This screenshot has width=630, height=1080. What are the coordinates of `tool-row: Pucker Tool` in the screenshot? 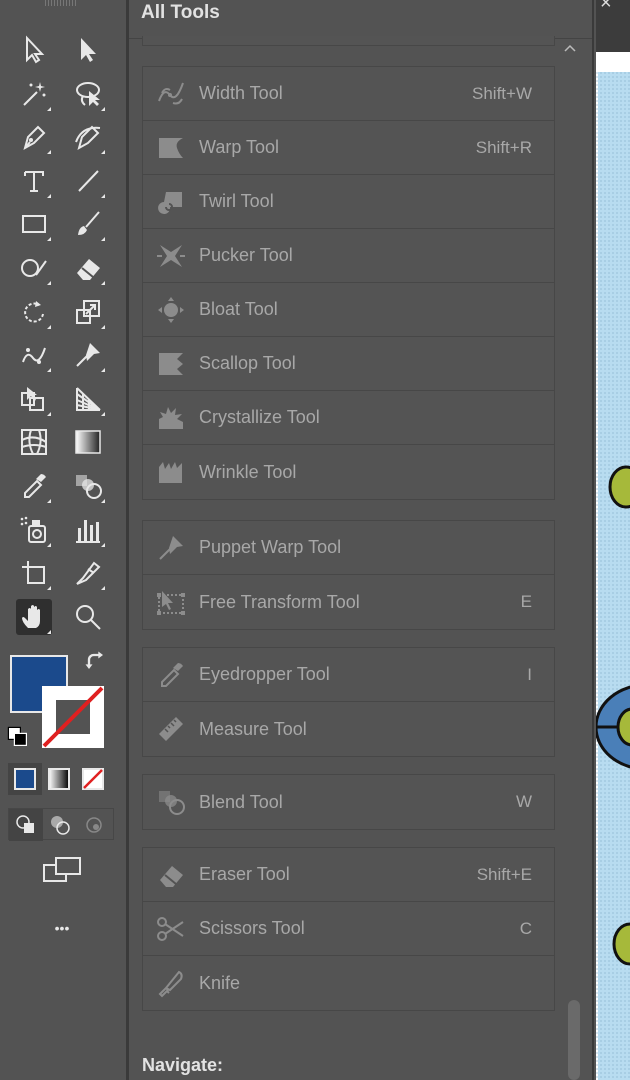 It's located at (348, 256).